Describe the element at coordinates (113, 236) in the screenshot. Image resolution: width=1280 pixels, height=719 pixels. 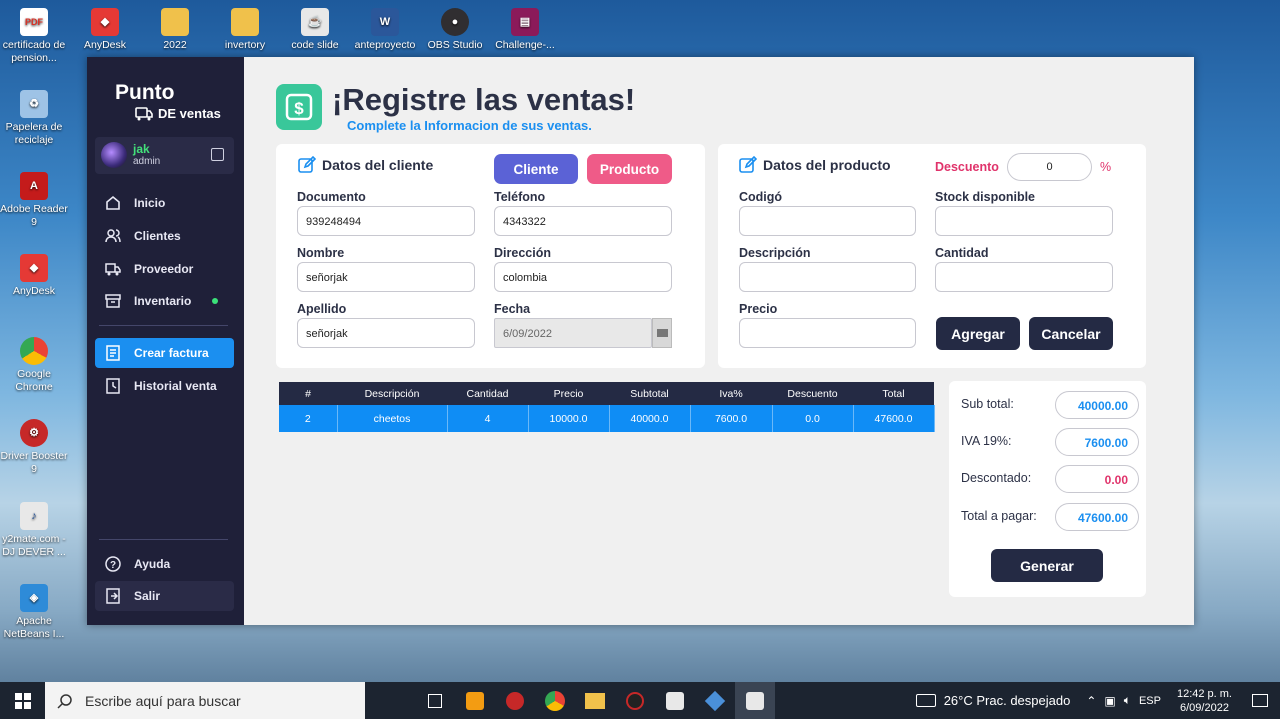
I see `users-icon` at that location.